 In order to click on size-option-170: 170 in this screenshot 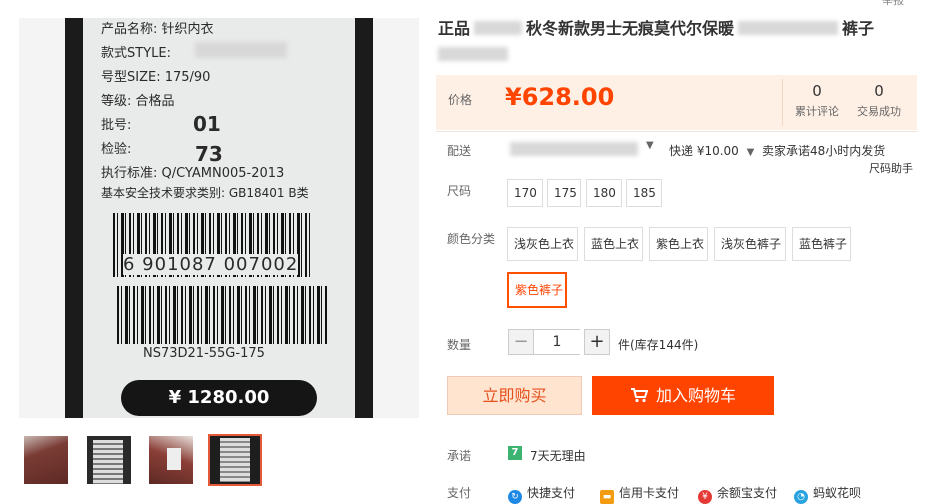, I will do `click(525, 193)`.